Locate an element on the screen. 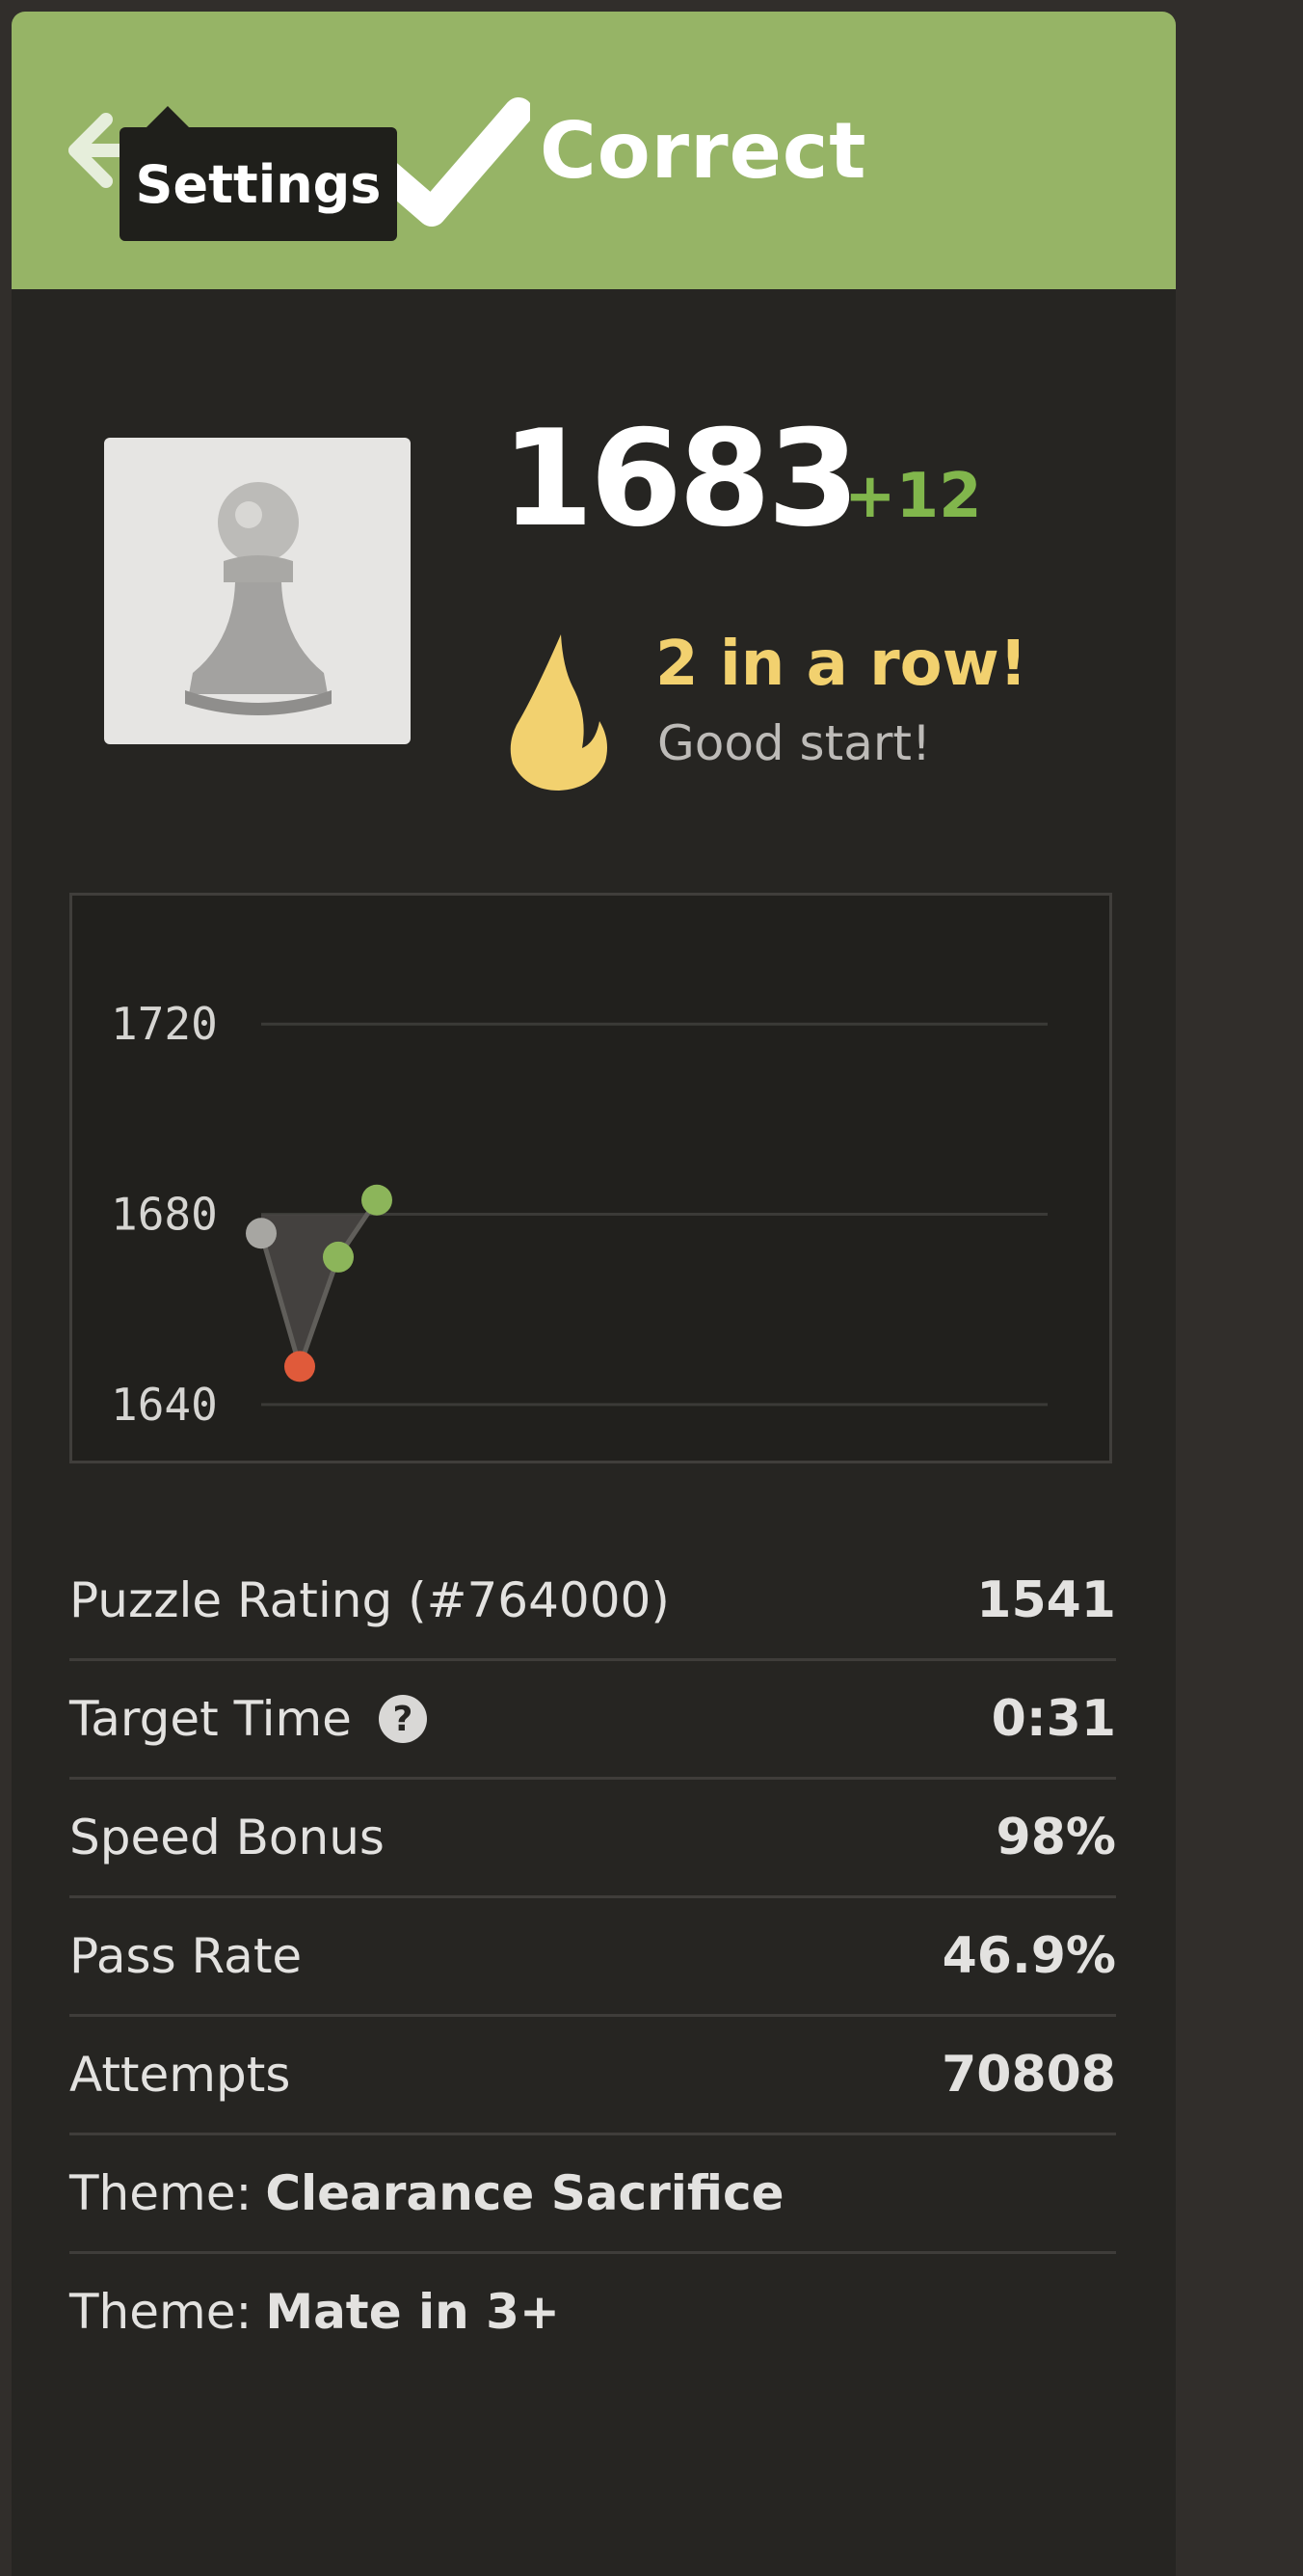  stat-label: Pass Rate is located at coordinates (186, 1956).